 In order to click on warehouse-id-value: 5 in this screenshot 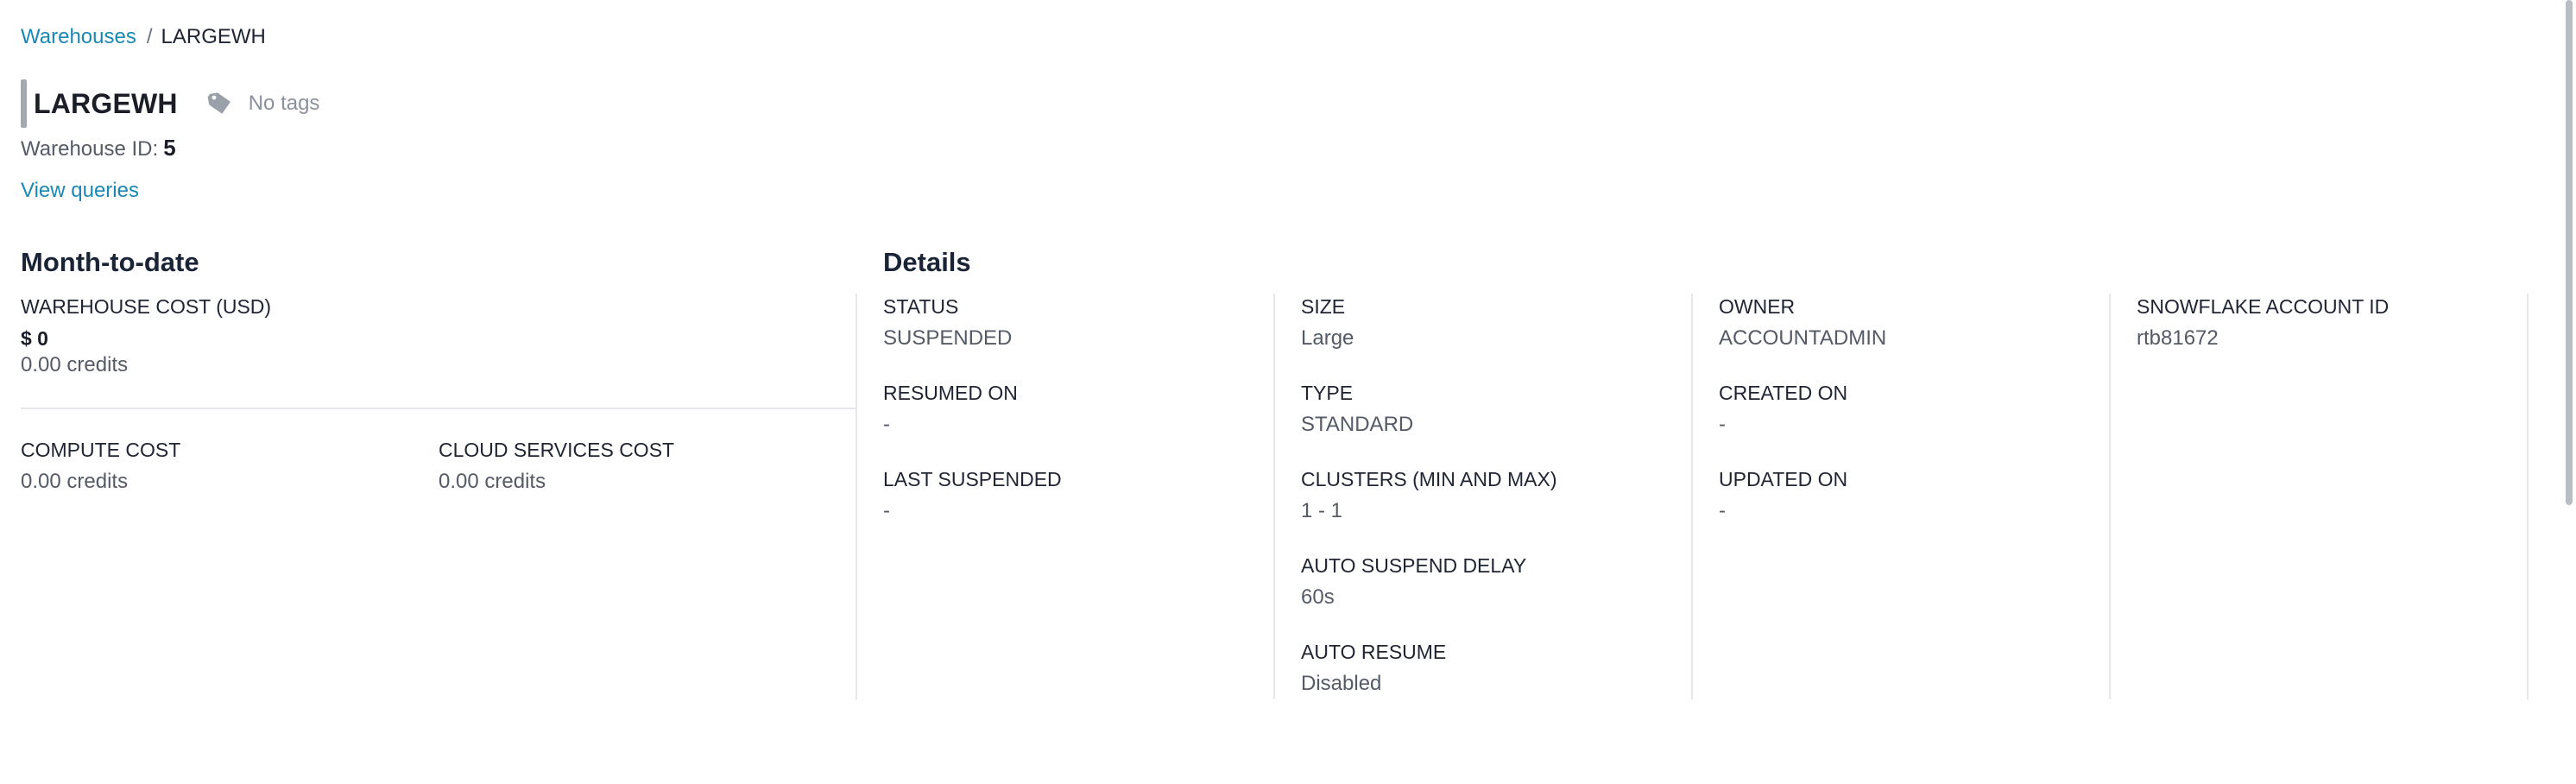, I will do `click(169, 148)`.